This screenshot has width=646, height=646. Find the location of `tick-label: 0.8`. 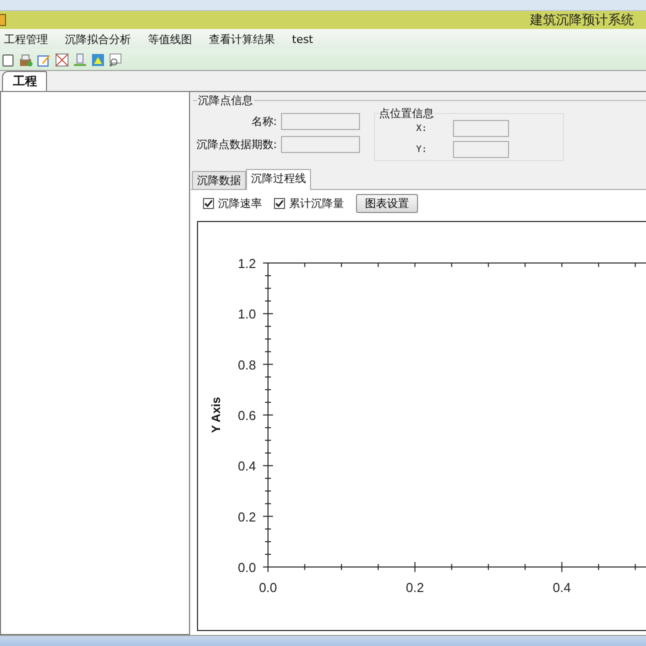

tick-label: 0.8 is located at coordinates (247, 364).